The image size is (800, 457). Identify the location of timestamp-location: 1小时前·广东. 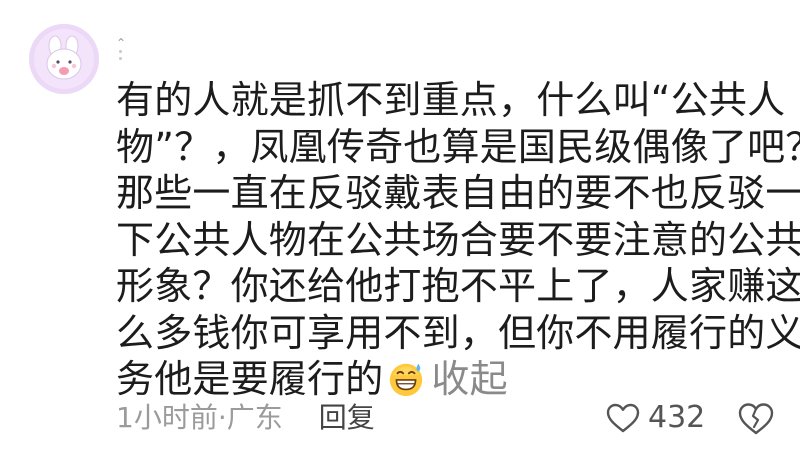
(199, 417).